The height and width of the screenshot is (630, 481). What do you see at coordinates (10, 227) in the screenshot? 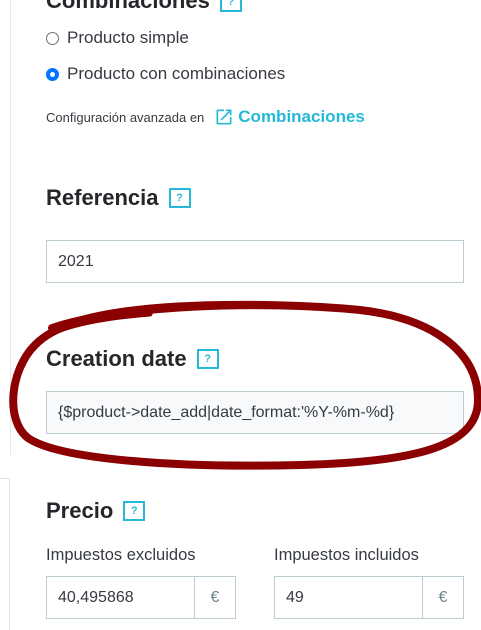
I see `panel-left-border` at bounding box center [10, 227].